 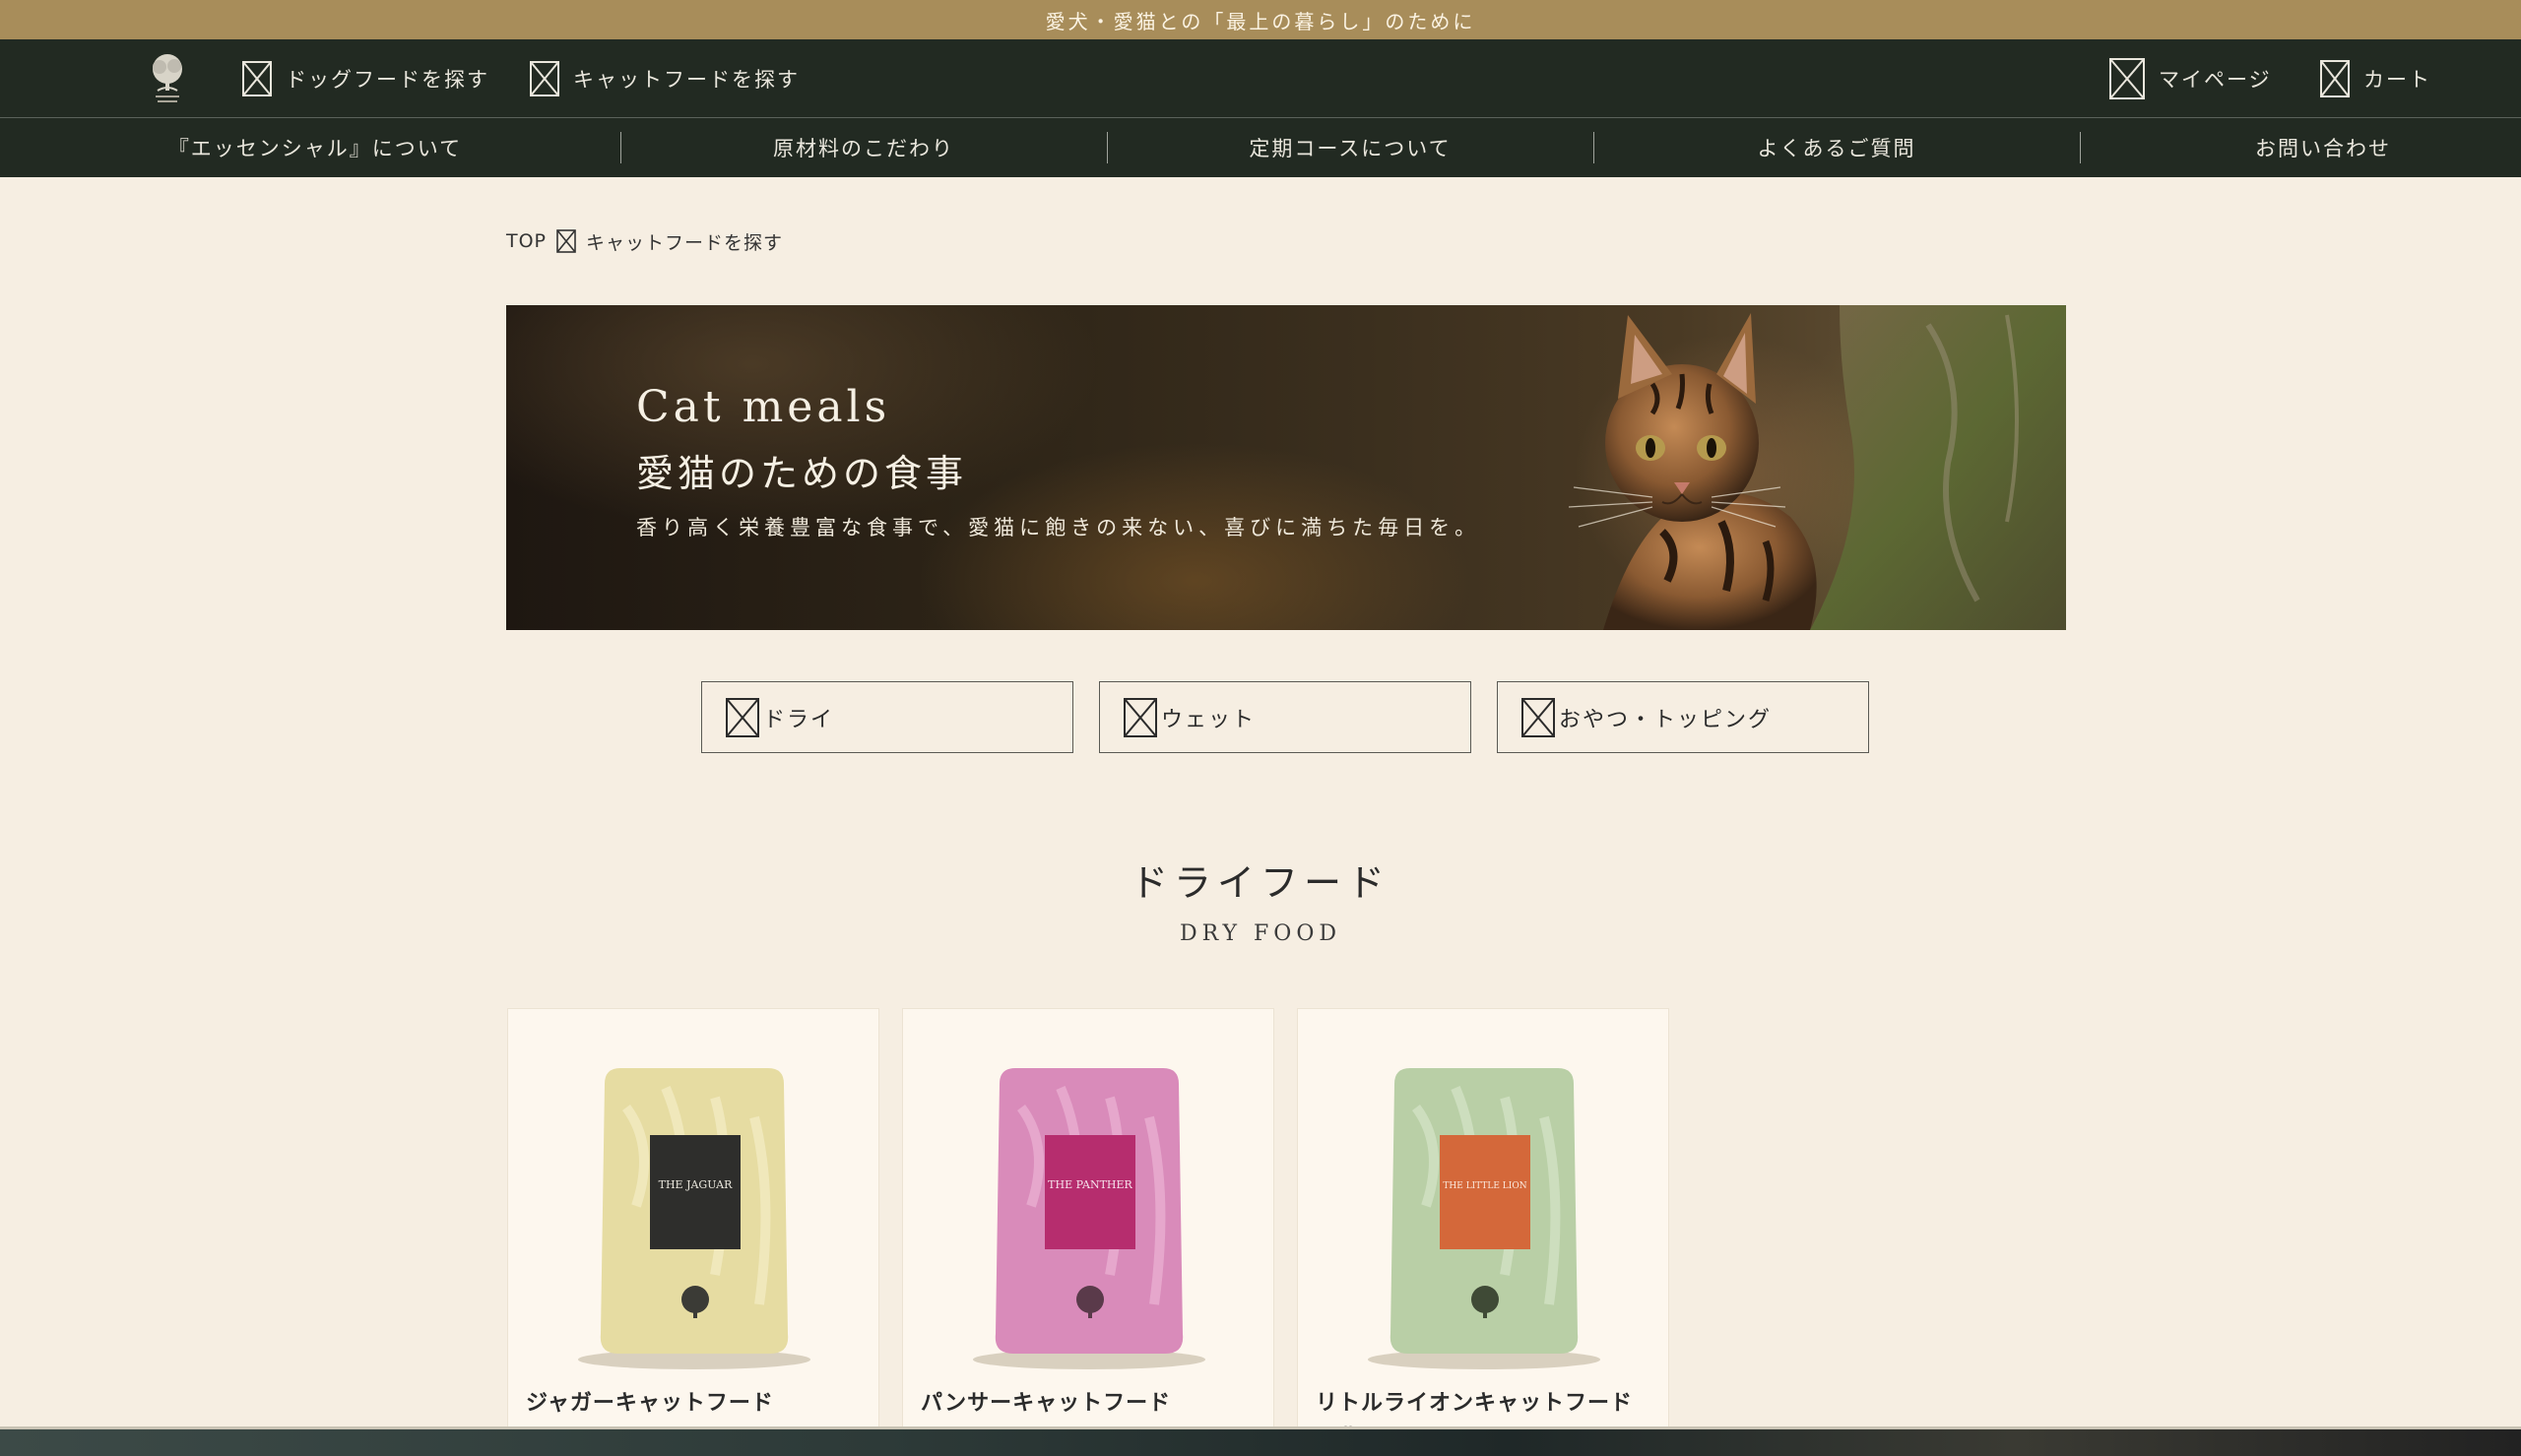 I want to click on breadcrumb-top-link: TOP, so click(x=526, y=241).